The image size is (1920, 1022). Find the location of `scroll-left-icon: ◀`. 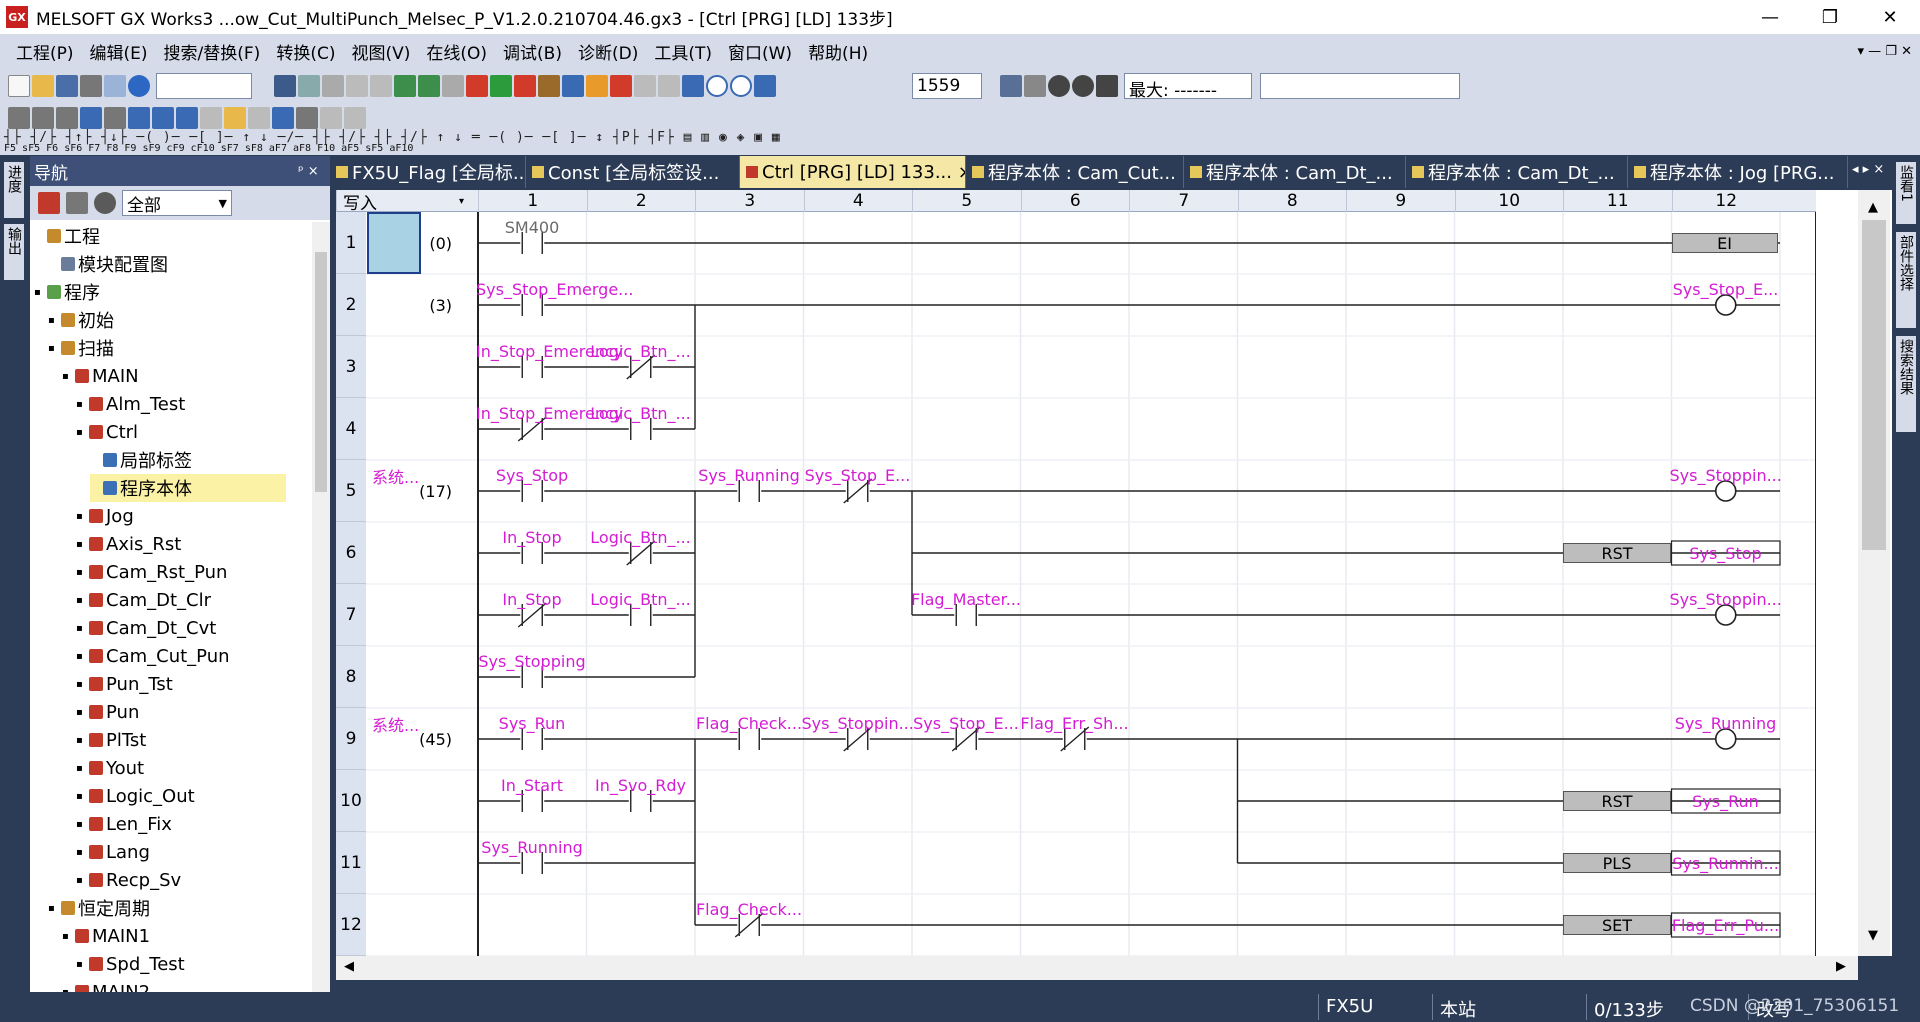

scroll-left-icon: ◀ is located at coordinates (349, 966).